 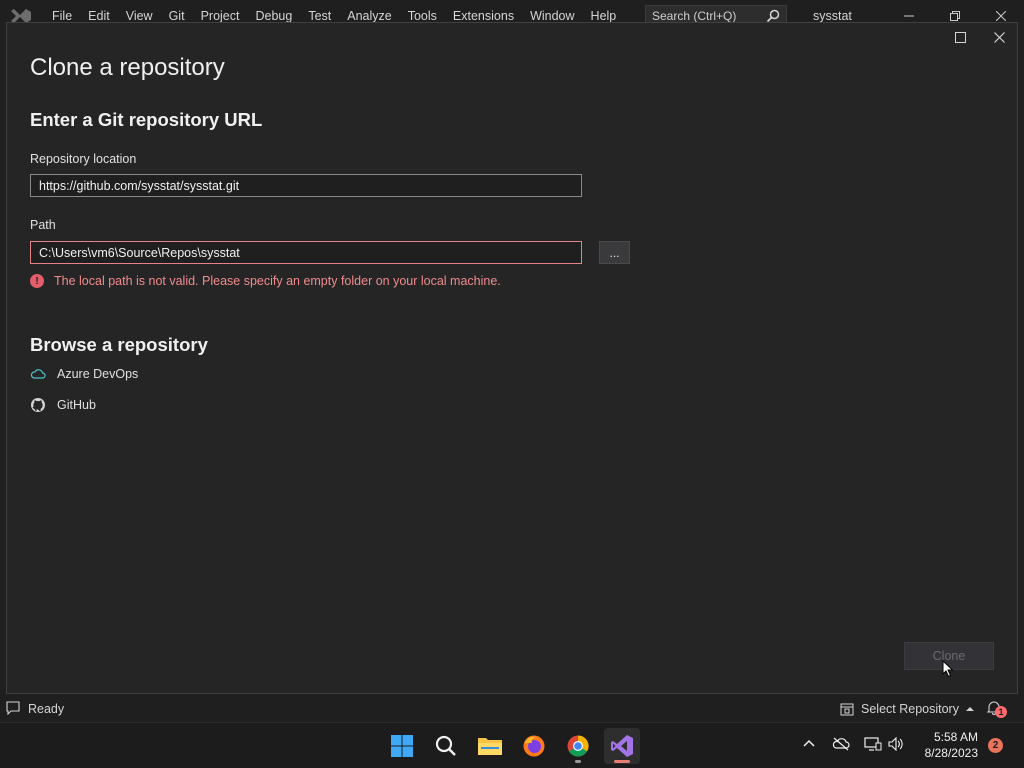 I want to click on path-label: Path, so click(x=43, y=225).